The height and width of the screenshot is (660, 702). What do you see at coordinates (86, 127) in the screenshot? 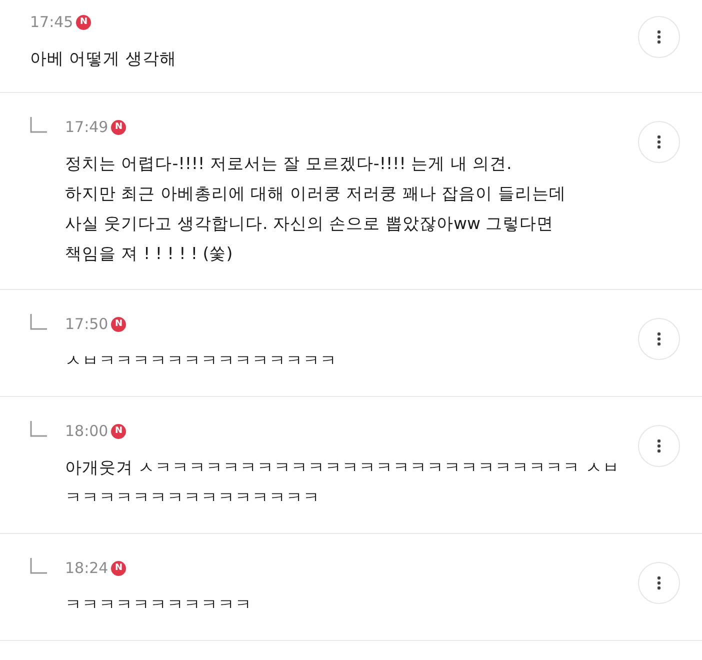
I see `comment-time: 17:49` at bounding box center [86, 127].